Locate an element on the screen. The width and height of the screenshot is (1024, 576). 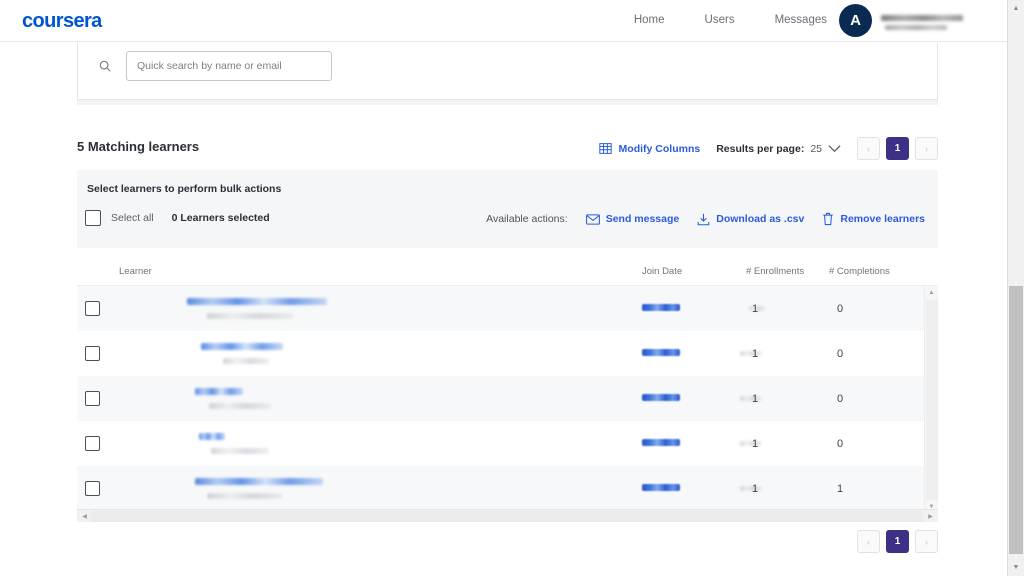
window-scroll-thumb is located at coordinates (1016, 420).